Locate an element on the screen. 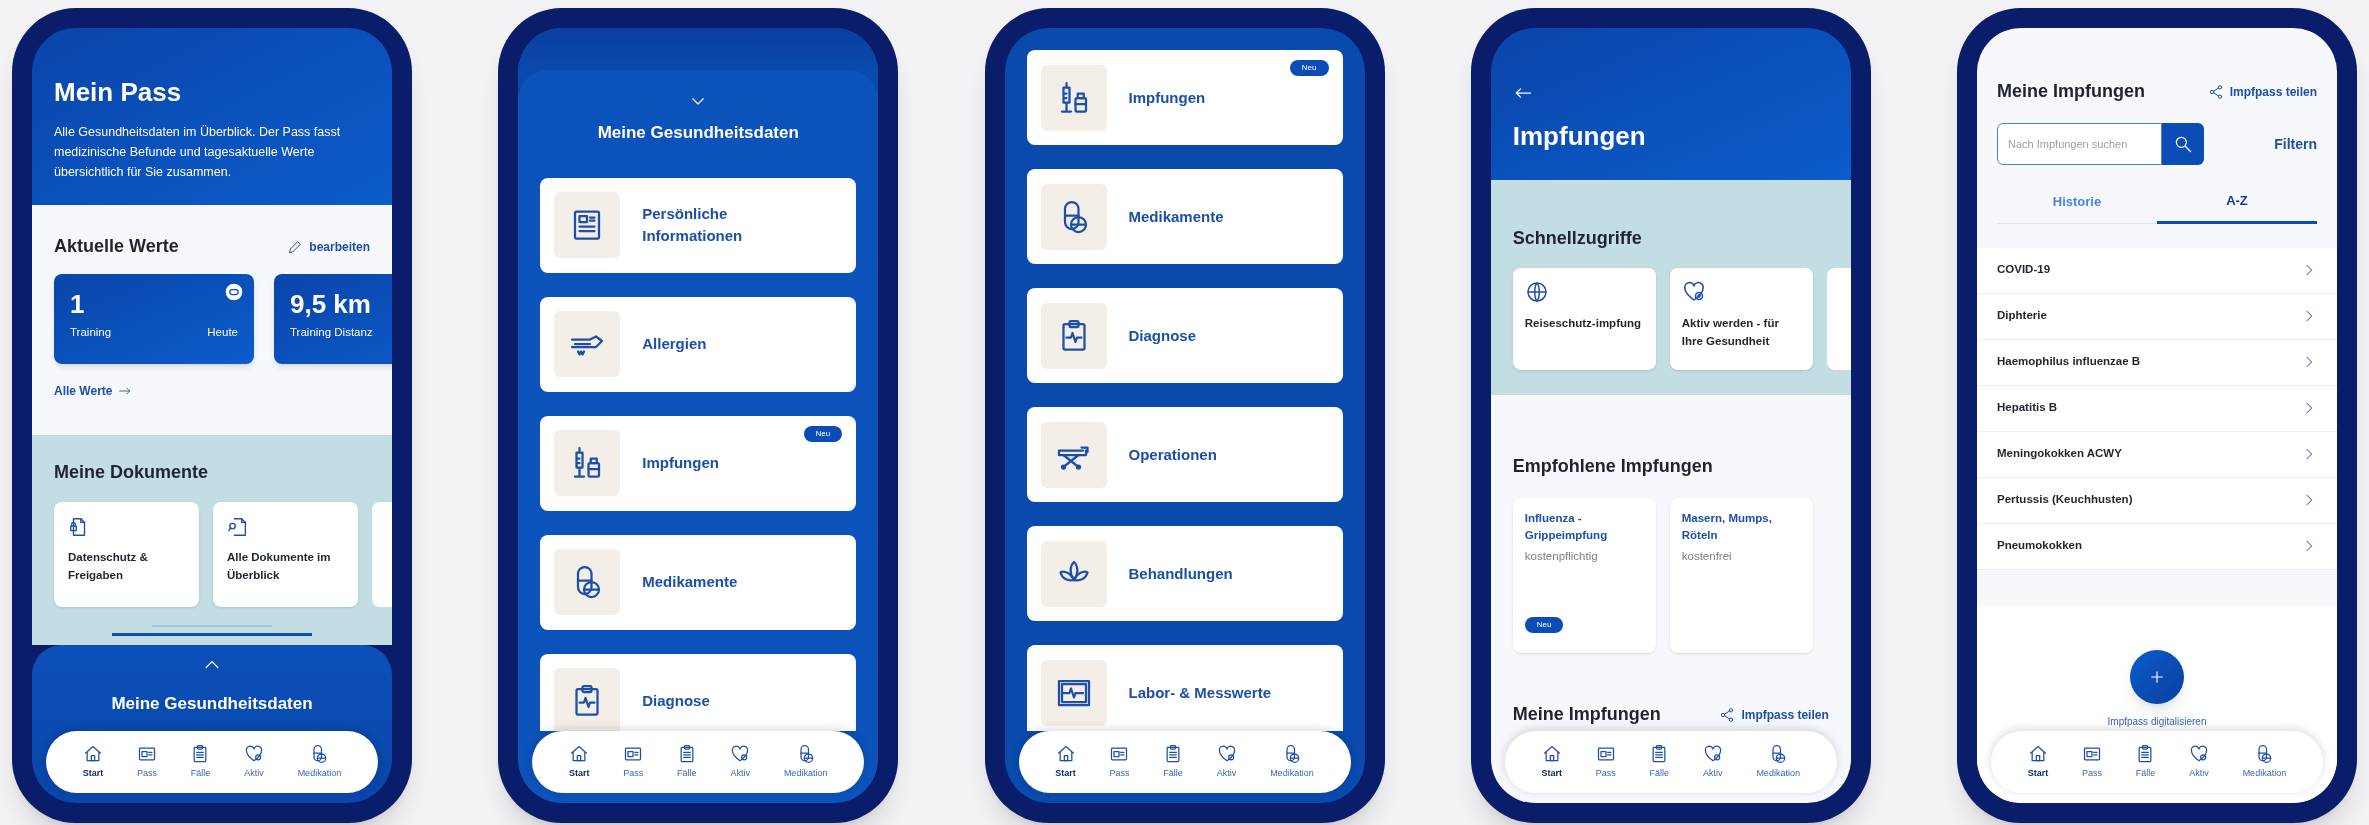  vaccine-row: Pneumokokken is located at coordinates (2157, 546).